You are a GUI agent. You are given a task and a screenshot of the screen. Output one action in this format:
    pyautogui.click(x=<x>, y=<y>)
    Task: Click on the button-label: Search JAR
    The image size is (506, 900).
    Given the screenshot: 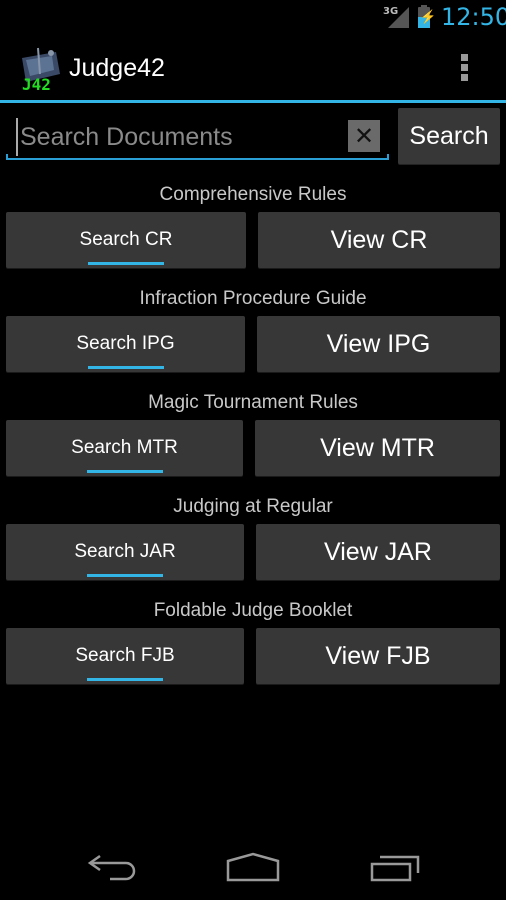 What is the action you would take?
    pyautogui.click(x=125, y=551)
    